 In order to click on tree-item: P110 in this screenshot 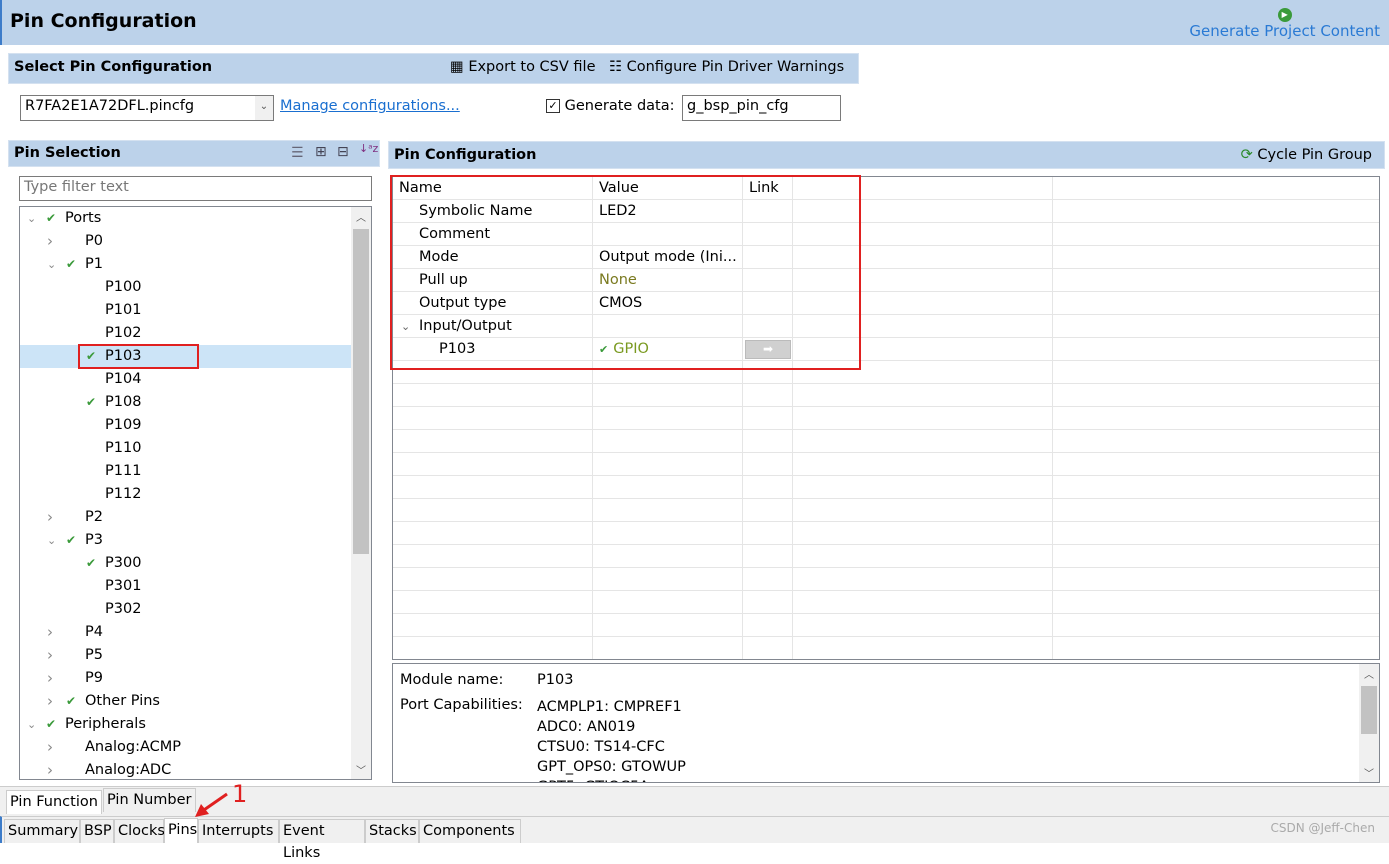, I will do `click(185, 448)`.